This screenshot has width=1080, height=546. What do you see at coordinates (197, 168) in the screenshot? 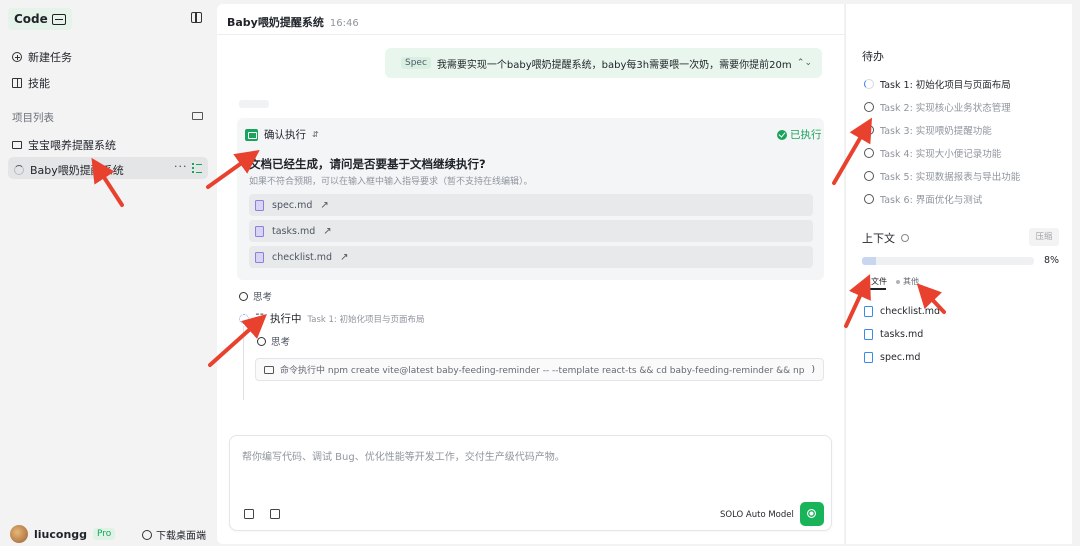
I see `task-list-icon` at bounding box center [197, 168].